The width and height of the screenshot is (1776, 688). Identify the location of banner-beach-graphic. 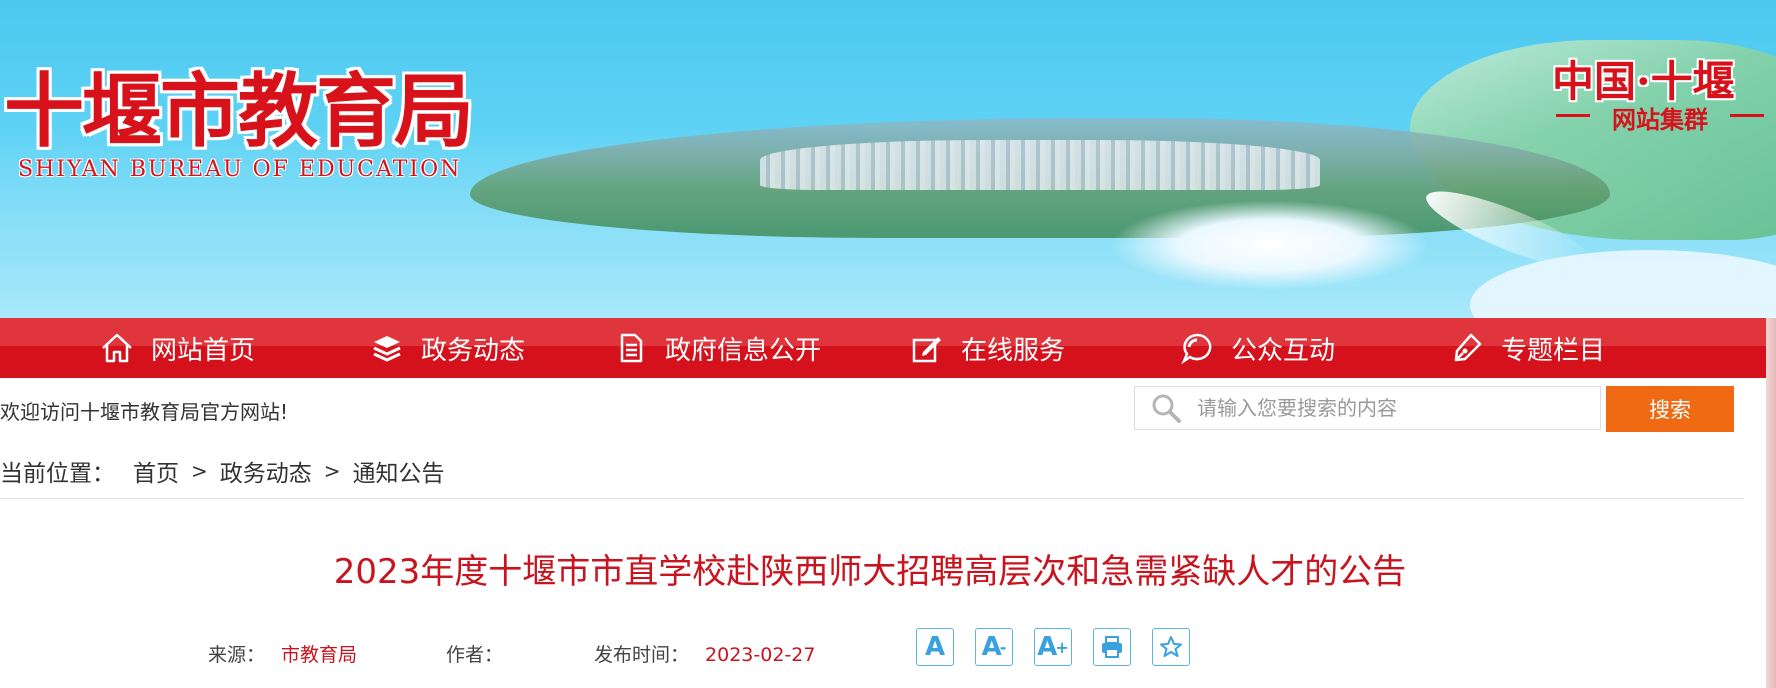
(1270, 245).